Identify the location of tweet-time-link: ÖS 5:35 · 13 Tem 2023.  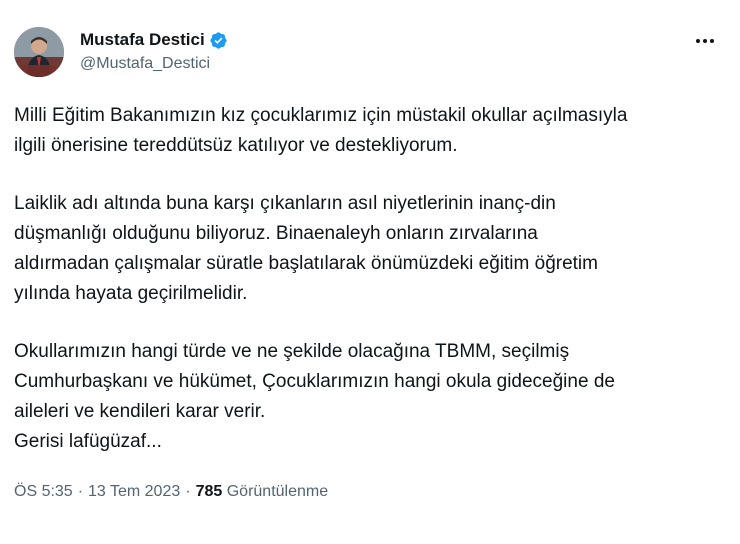
(97, 491).